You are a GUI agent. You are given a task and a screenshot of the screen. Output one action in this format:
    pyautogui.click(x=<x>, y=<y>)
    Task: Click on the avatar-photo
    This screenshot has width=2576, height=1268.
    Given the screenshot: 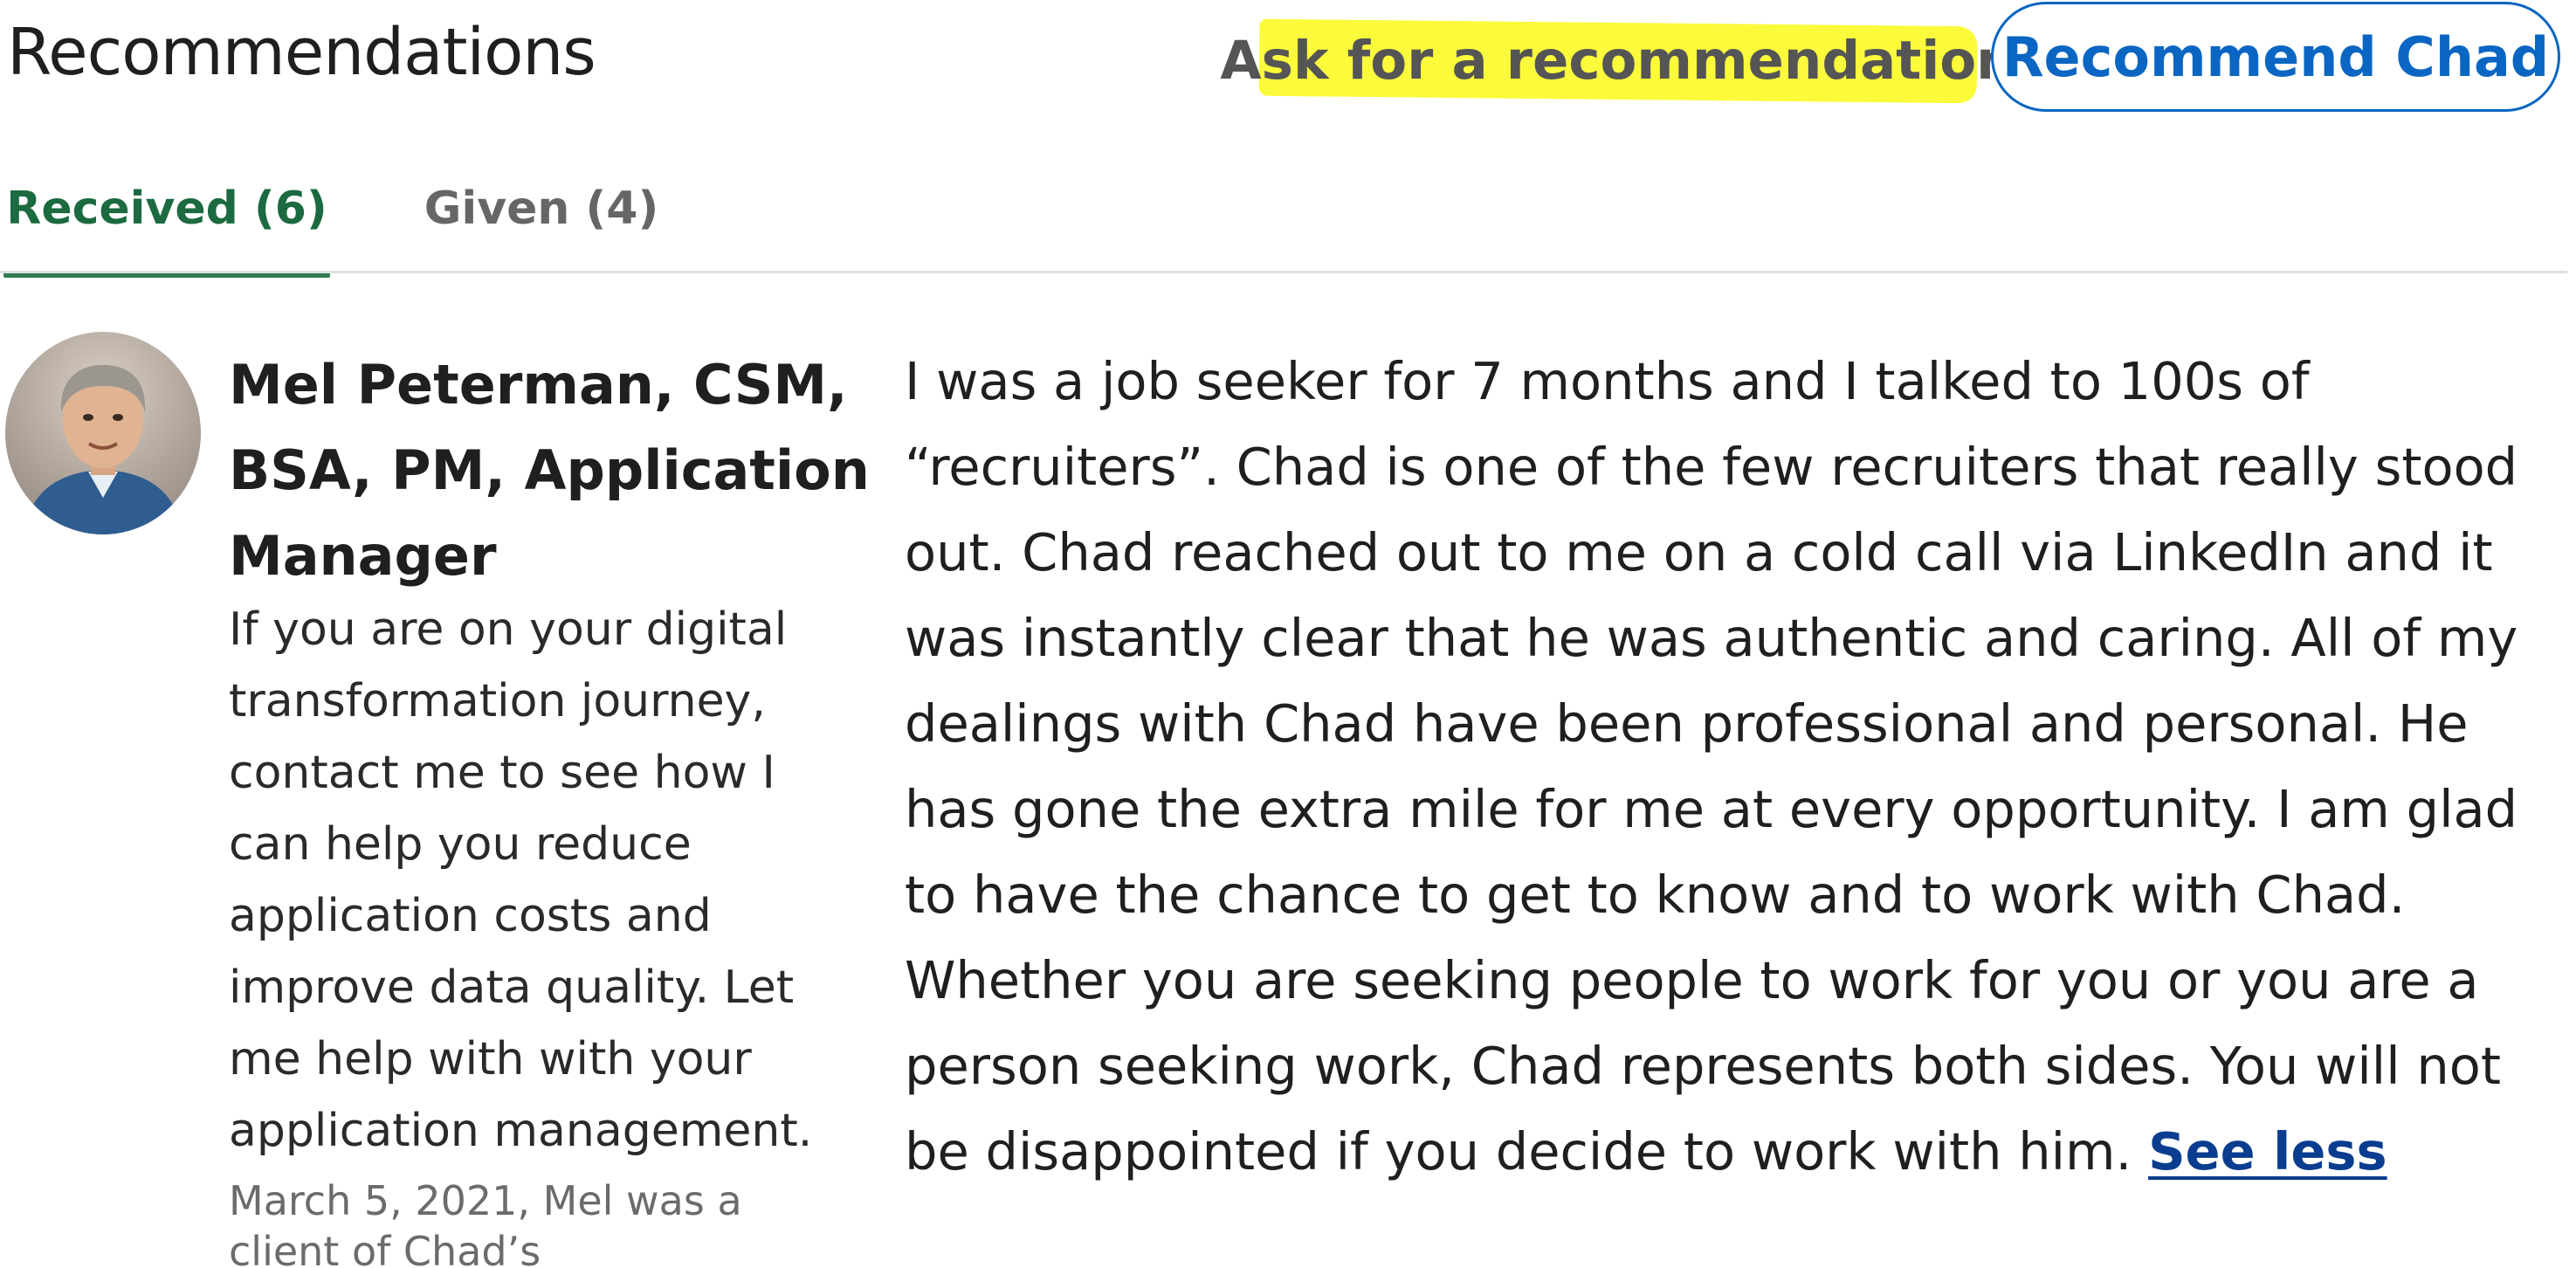 What is the action you would take?
    pyautogui.click(x=103, y=433)
    